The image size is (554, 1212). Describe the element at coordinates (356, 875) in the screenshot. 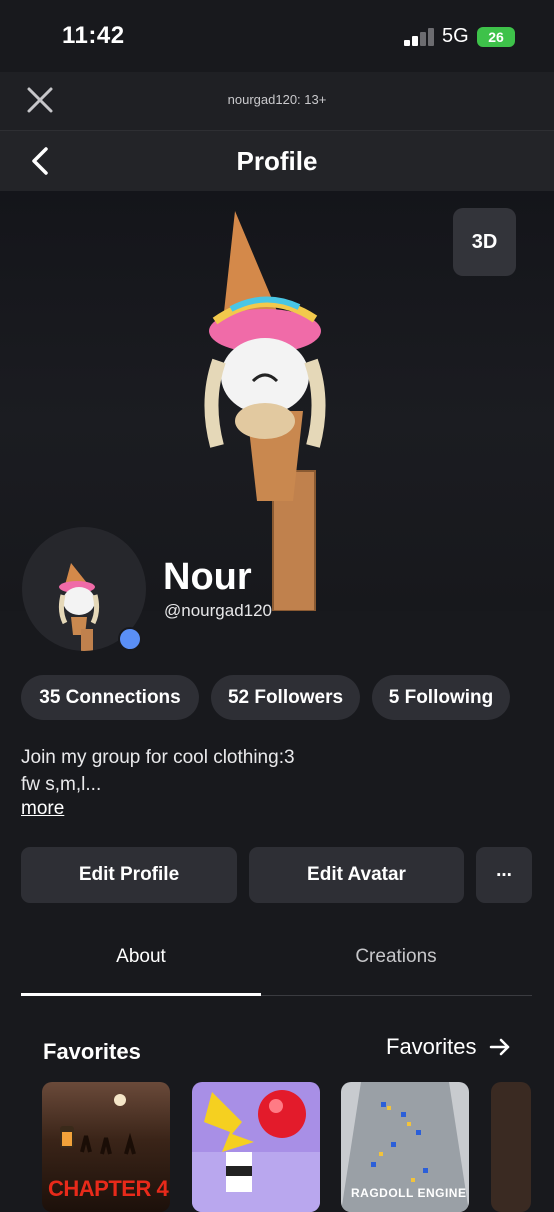

I see `edit-avatar-button: Edit Avatar` at that location.